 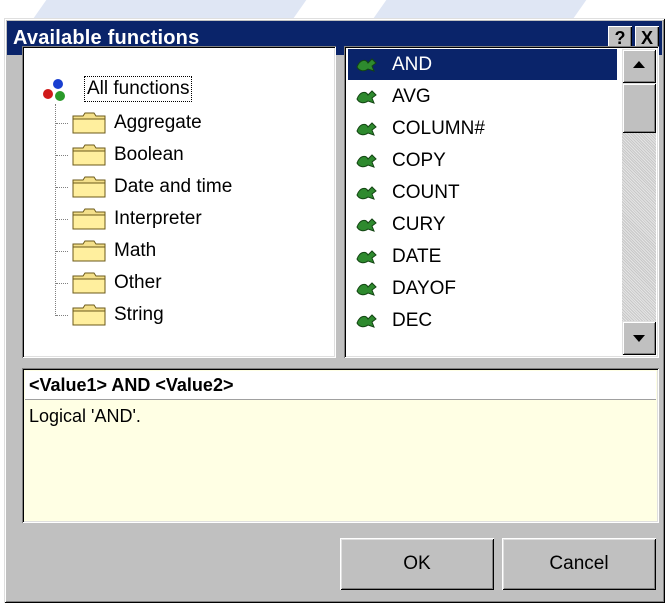 What do you see at coordinates (639, 108) in the screenshot?
I see `scroll-thumb` at bounding box center [639, 108].